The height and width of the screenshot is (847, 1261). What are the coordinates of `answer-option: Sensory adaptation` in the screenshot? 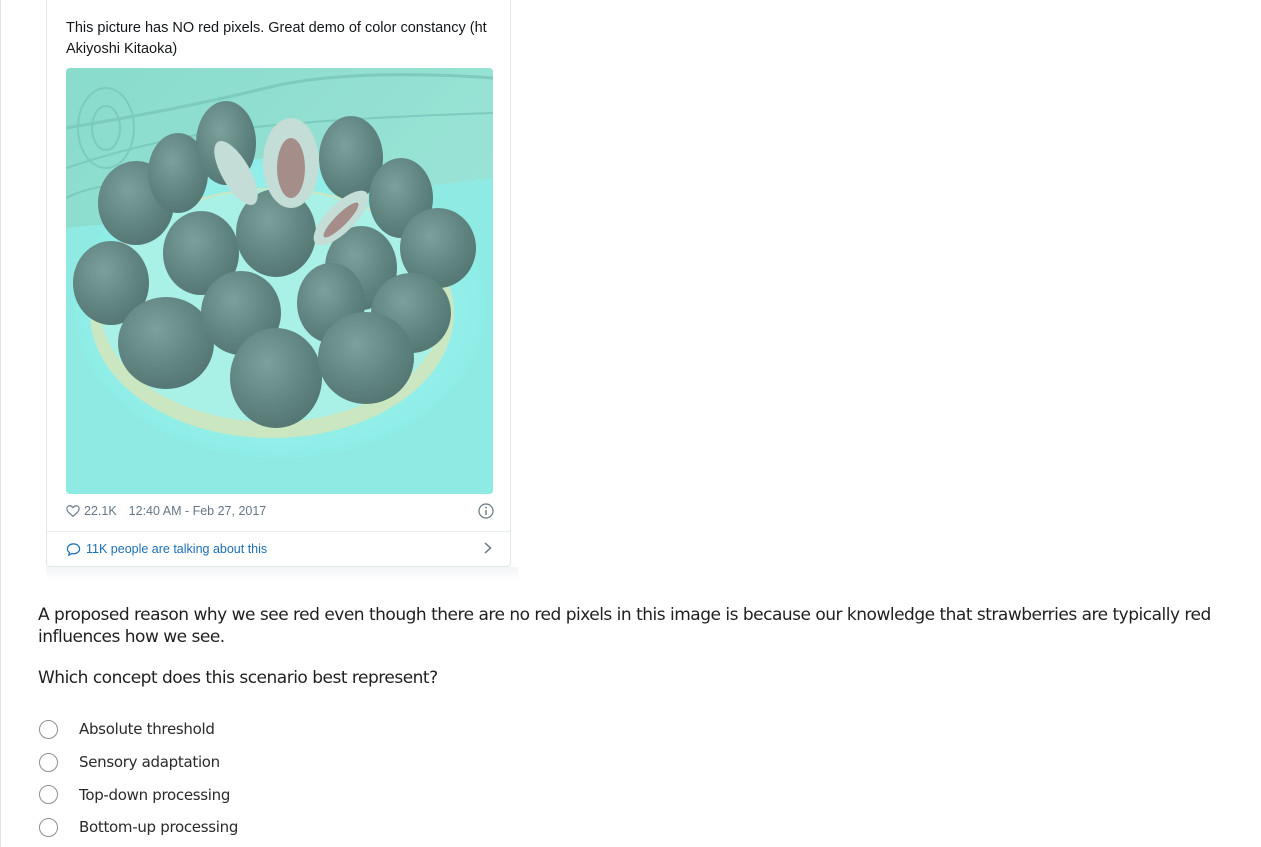 It's located at (138, 762).